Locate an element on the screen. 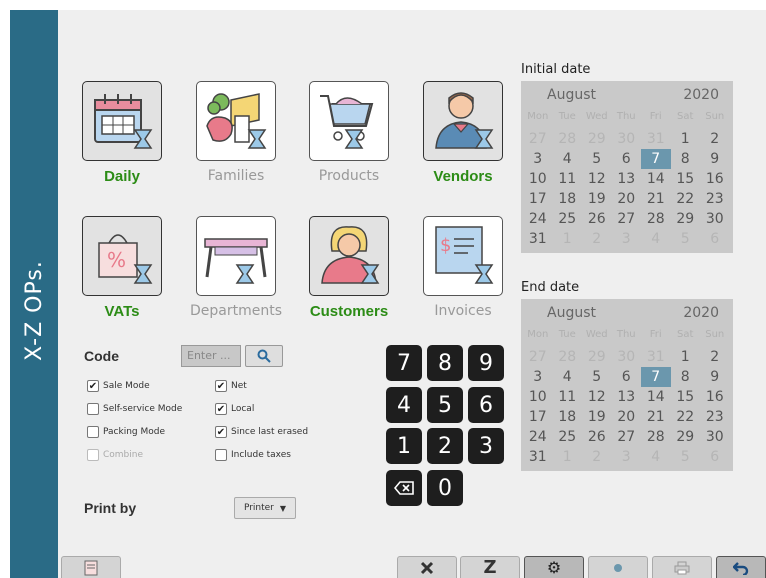 This screenshot has width=766, height=578. settings-button: ⚙ is located at coordinates (554, 567).